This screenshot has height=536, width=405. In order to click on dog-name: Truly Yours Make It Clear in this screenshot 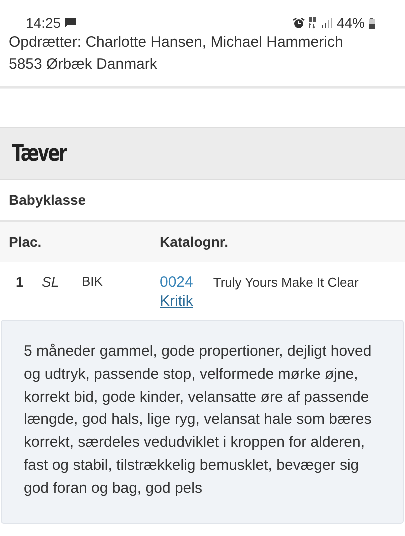, I will do `click(286, 282)`.